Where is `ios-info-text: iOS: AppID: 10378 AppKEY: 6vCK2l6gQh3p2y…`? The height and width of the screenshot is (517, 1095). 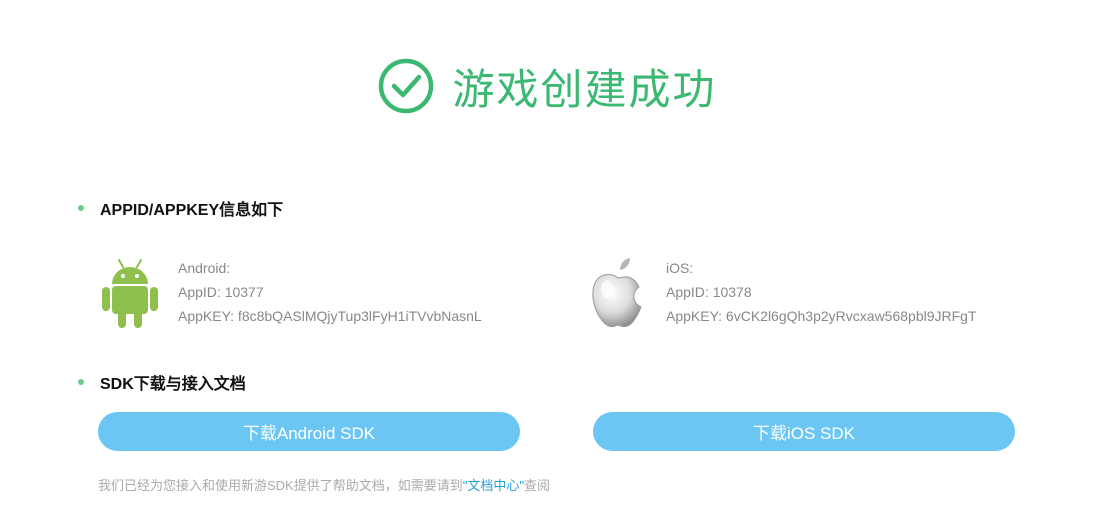
ios-info-text: iOS: AppID: 10378 AppKEY: 6vCK2l6gQh3p2y… is located at coordinates (821, 292).